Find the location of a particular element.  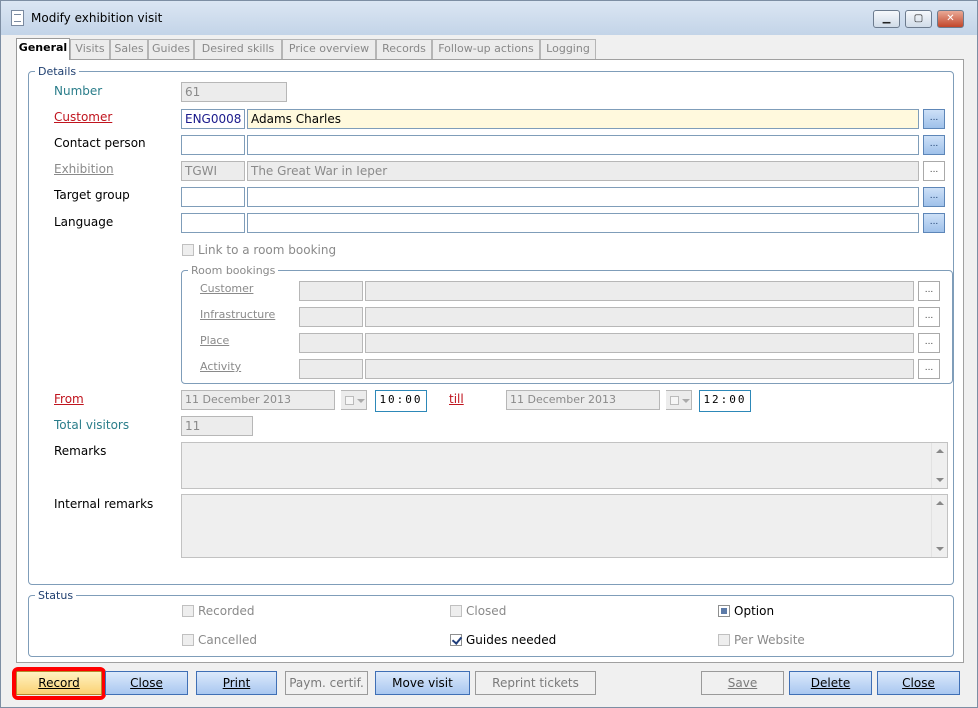

activity-code-field is located at coordinates (331, 369).